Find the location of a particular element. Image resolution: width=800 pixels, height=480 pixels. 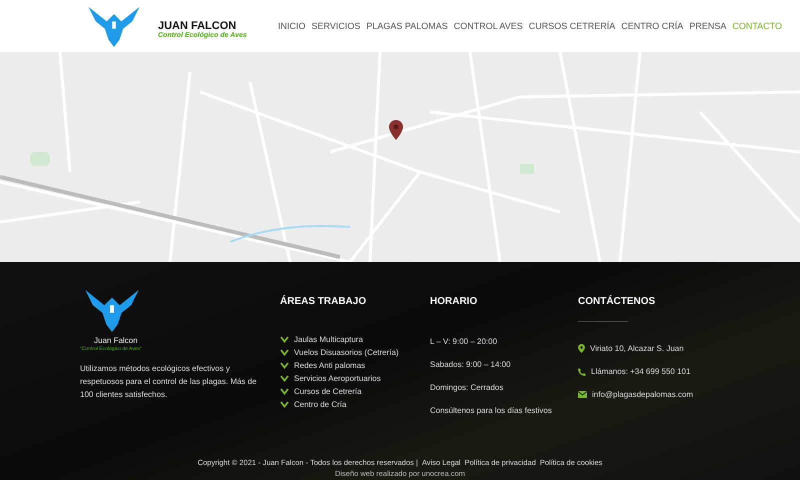

area-link: Redes Anti palomas is located at coordinates (330, 365).